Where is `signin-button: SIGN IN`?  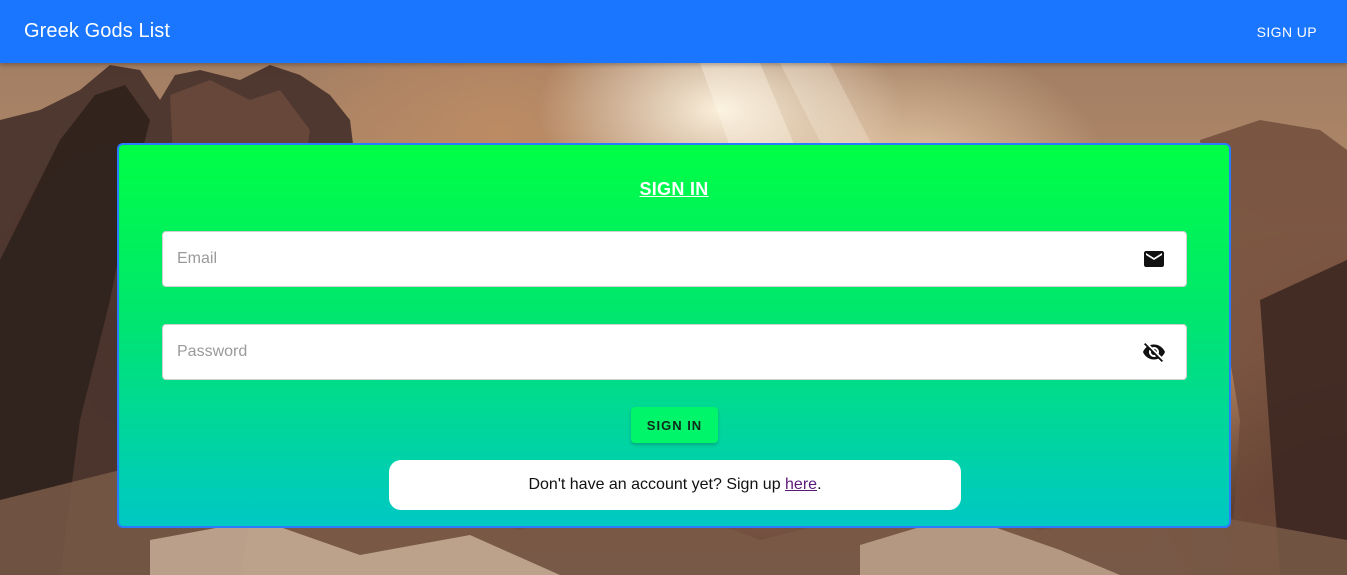 signin-button: SIGN IN is located at coordinates (674, 425).